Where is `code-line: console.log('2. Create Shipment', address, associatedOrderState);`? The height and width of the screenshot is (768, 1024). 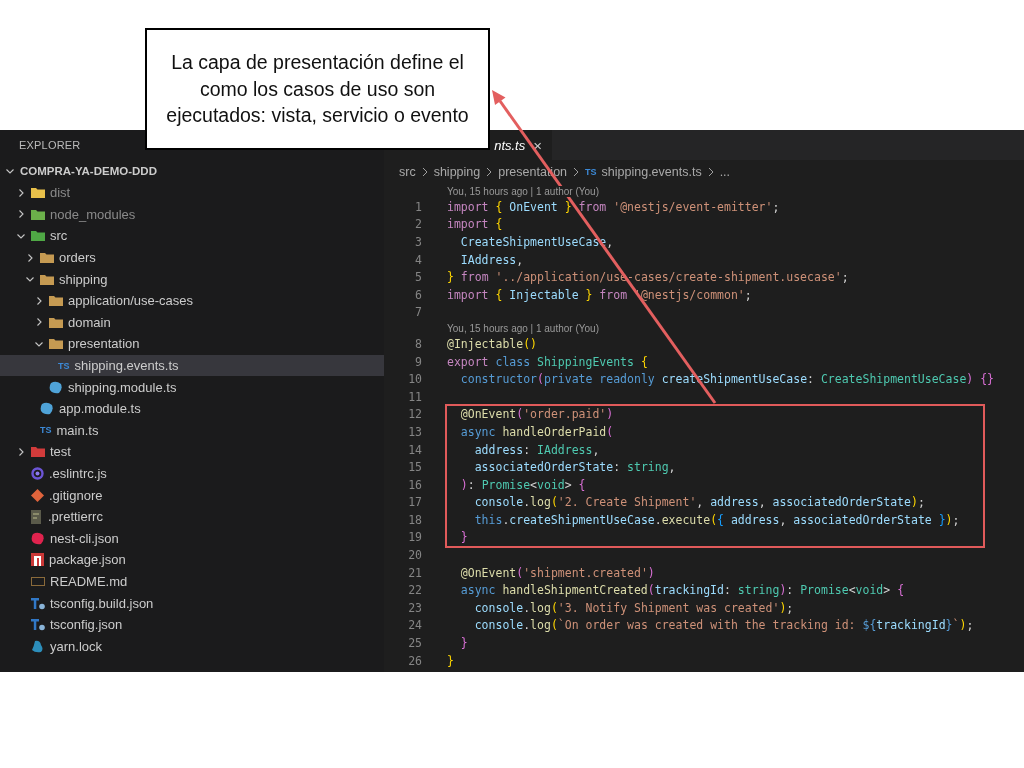 code-line: console.log('2. Create Shipment', address, associatedOrderState); is located at coordinates (699, 502).